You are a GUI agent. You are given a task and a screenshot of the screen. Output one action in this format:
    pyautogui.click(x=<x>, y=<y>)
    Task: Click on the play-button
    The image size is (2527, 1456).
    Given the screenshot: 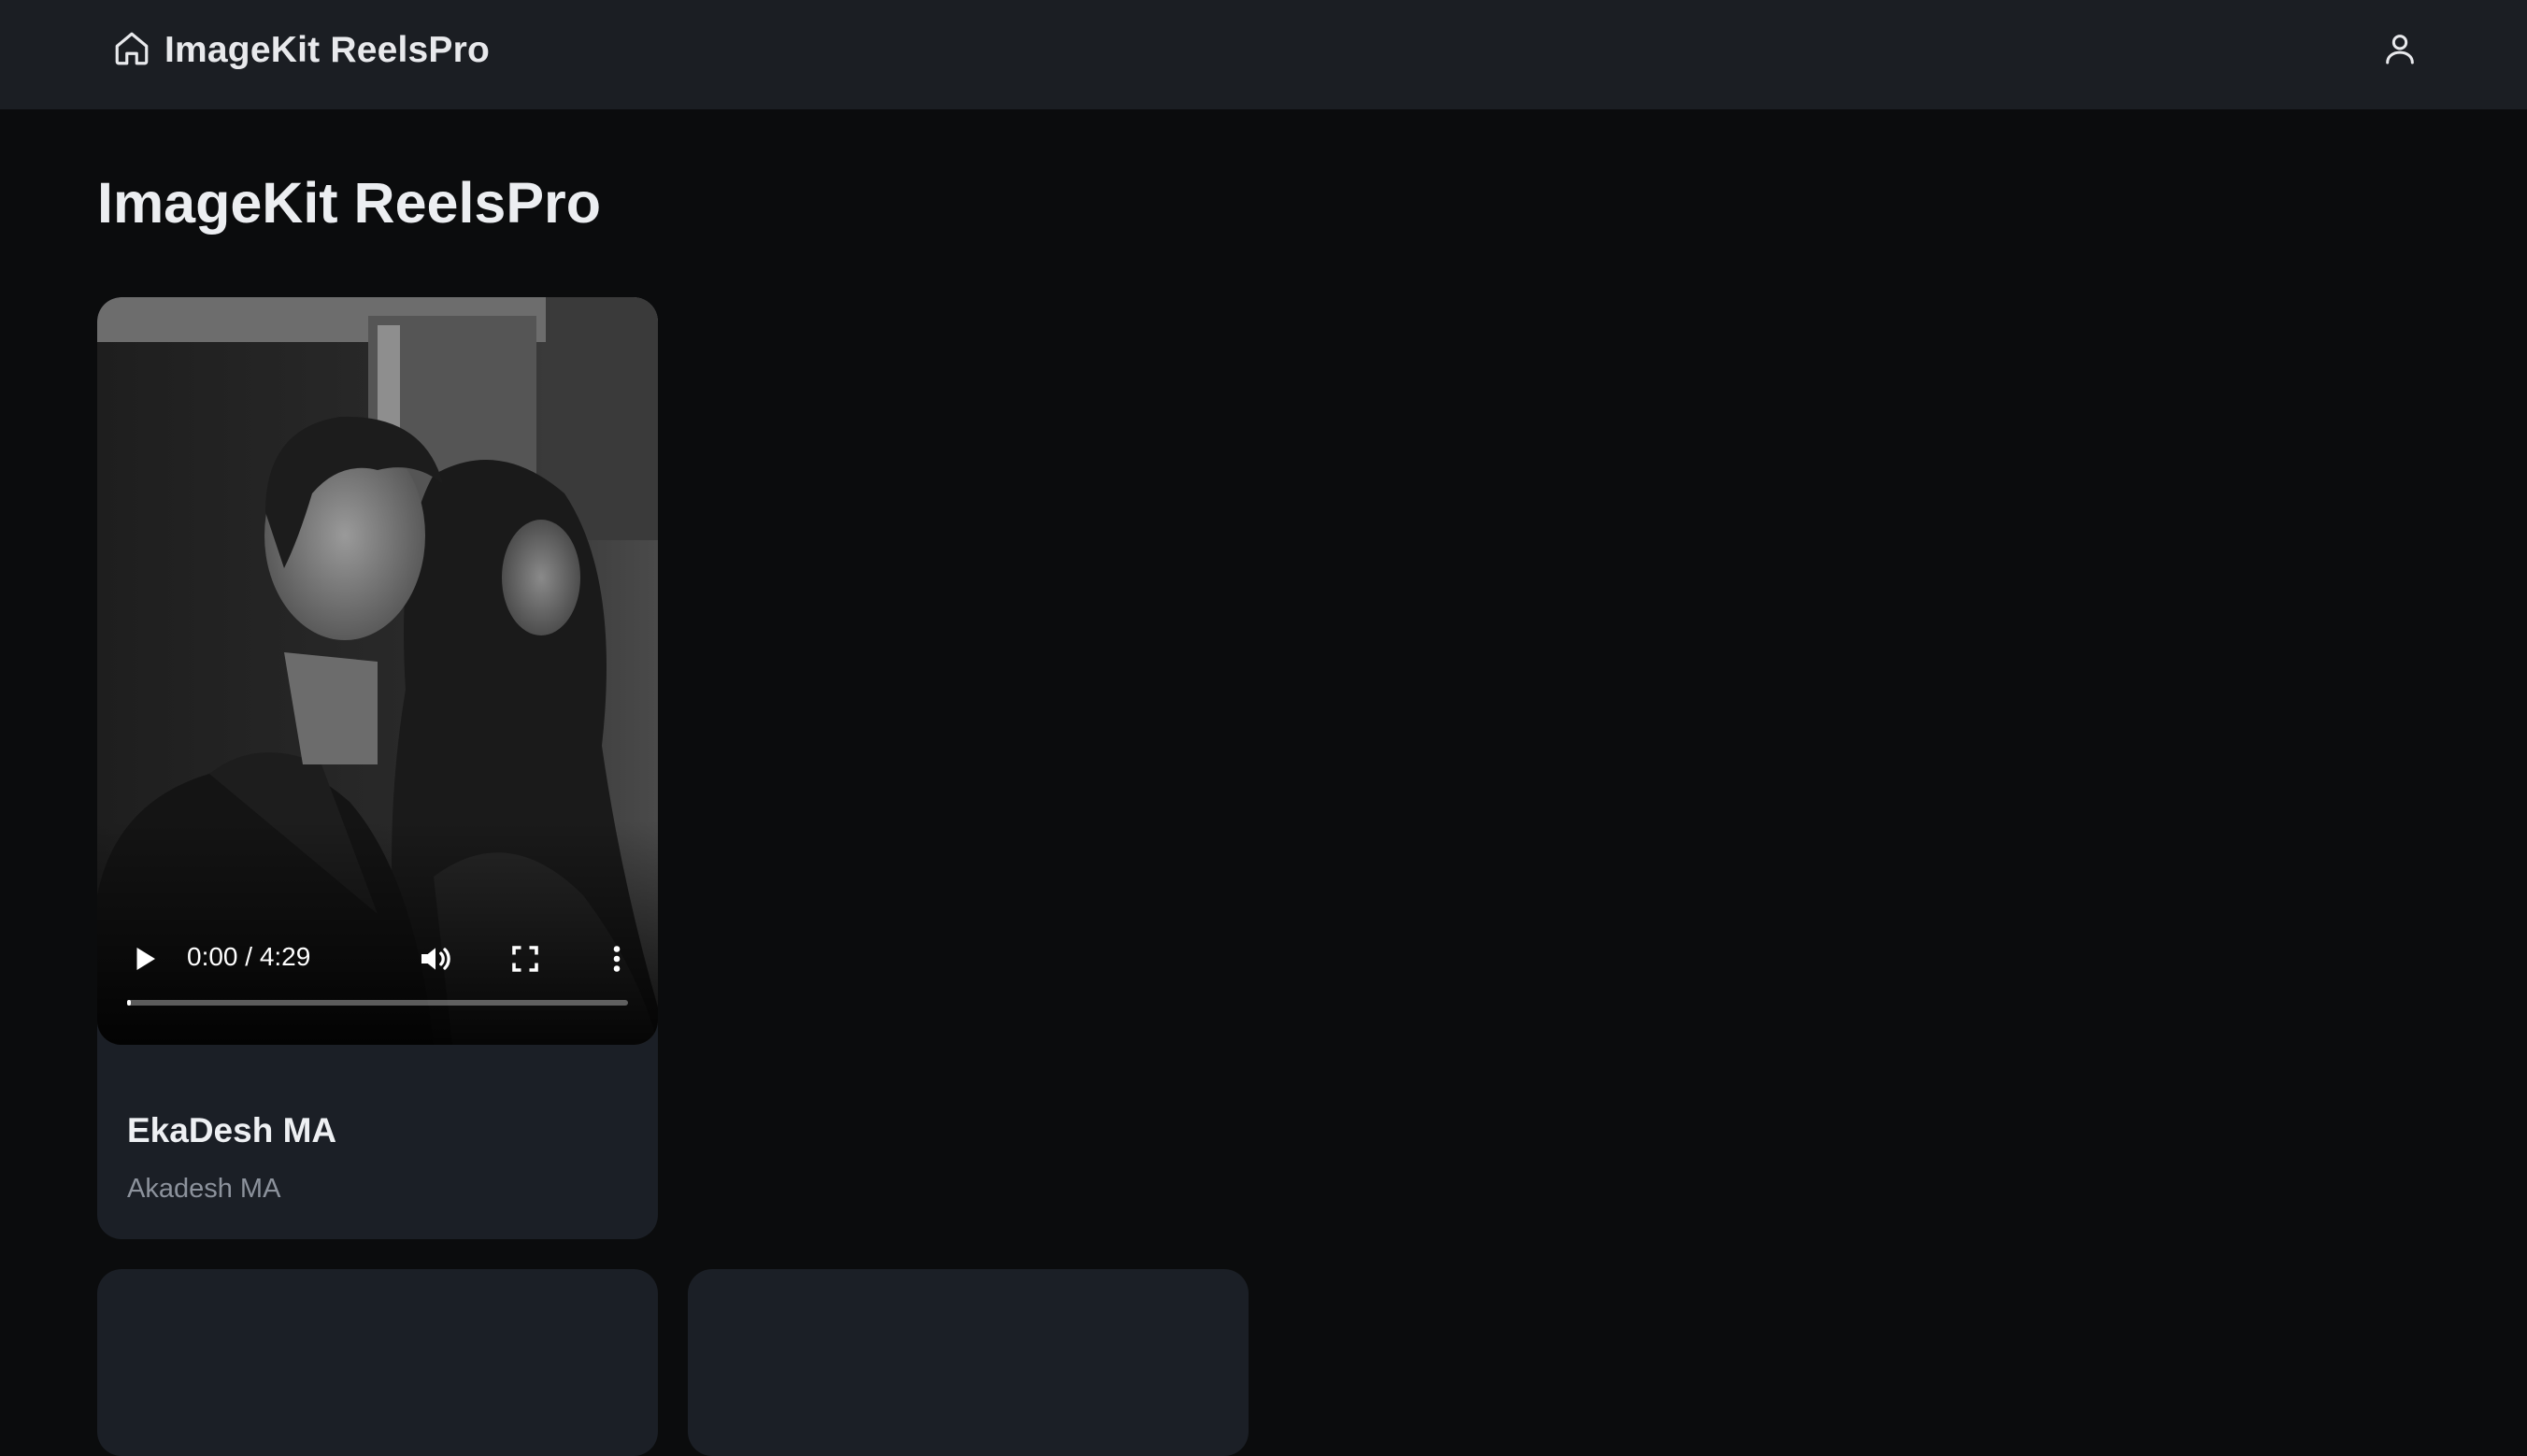 What is the action you would take?
    pyautogui.click(x=144, y=959)
    